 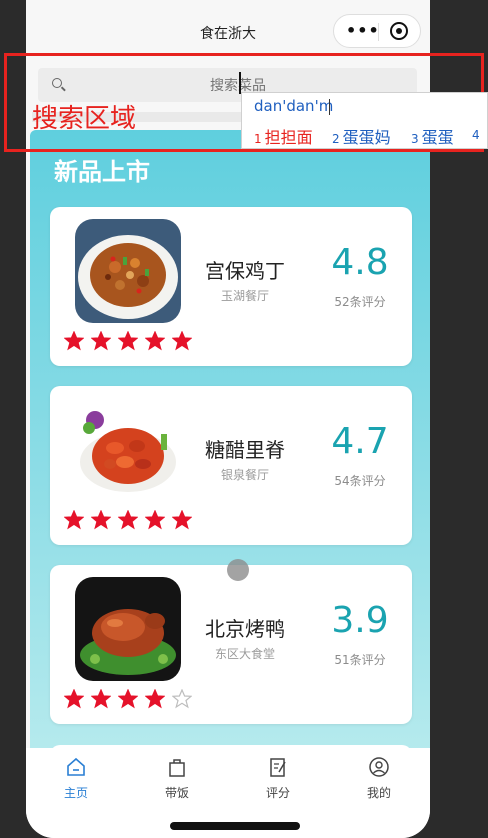 What do you see at coordinates (231, 286) in the screenshot?
I see `dish-card: 宫保鸡丁 玉湖餐厅 4.8 52条评分` at bounding box center [231, 286].